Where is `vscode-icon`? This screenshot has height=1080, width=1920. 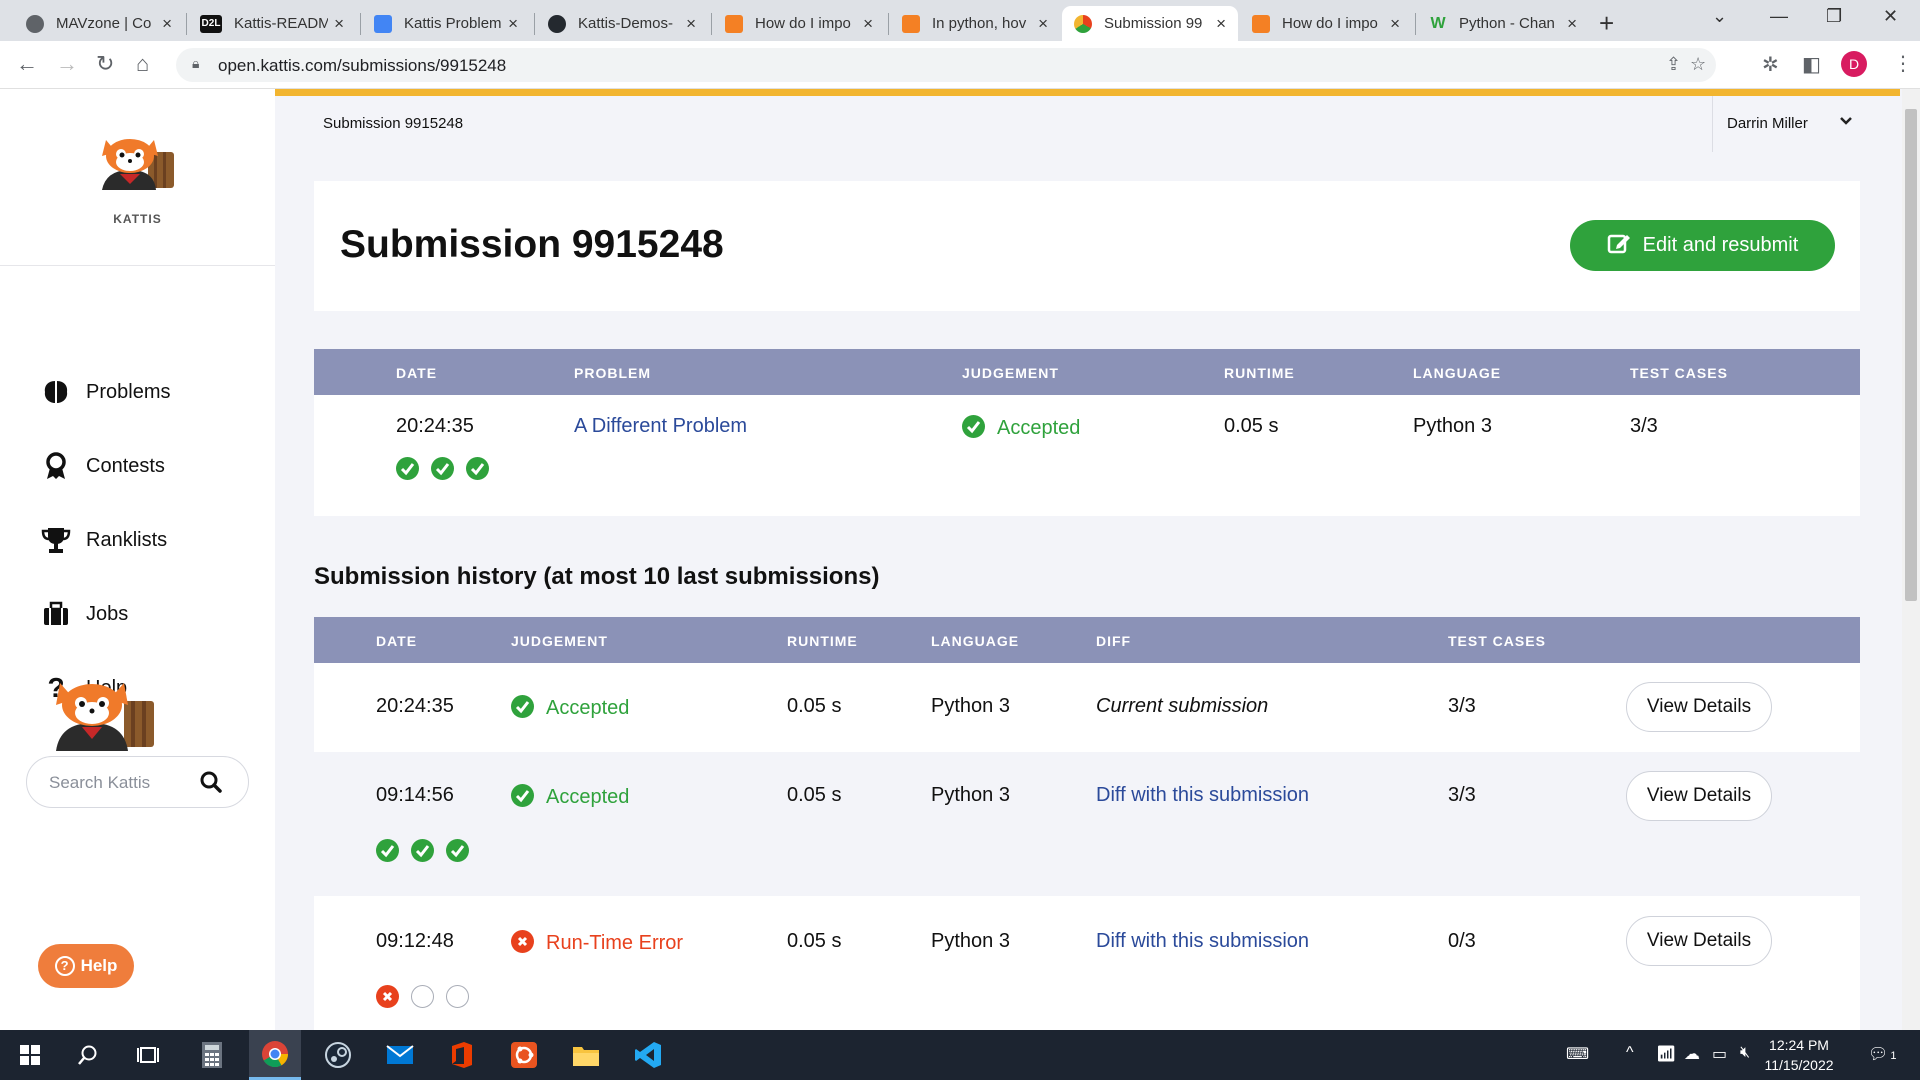
vscode-icon is located at coordinates (648, 1055).